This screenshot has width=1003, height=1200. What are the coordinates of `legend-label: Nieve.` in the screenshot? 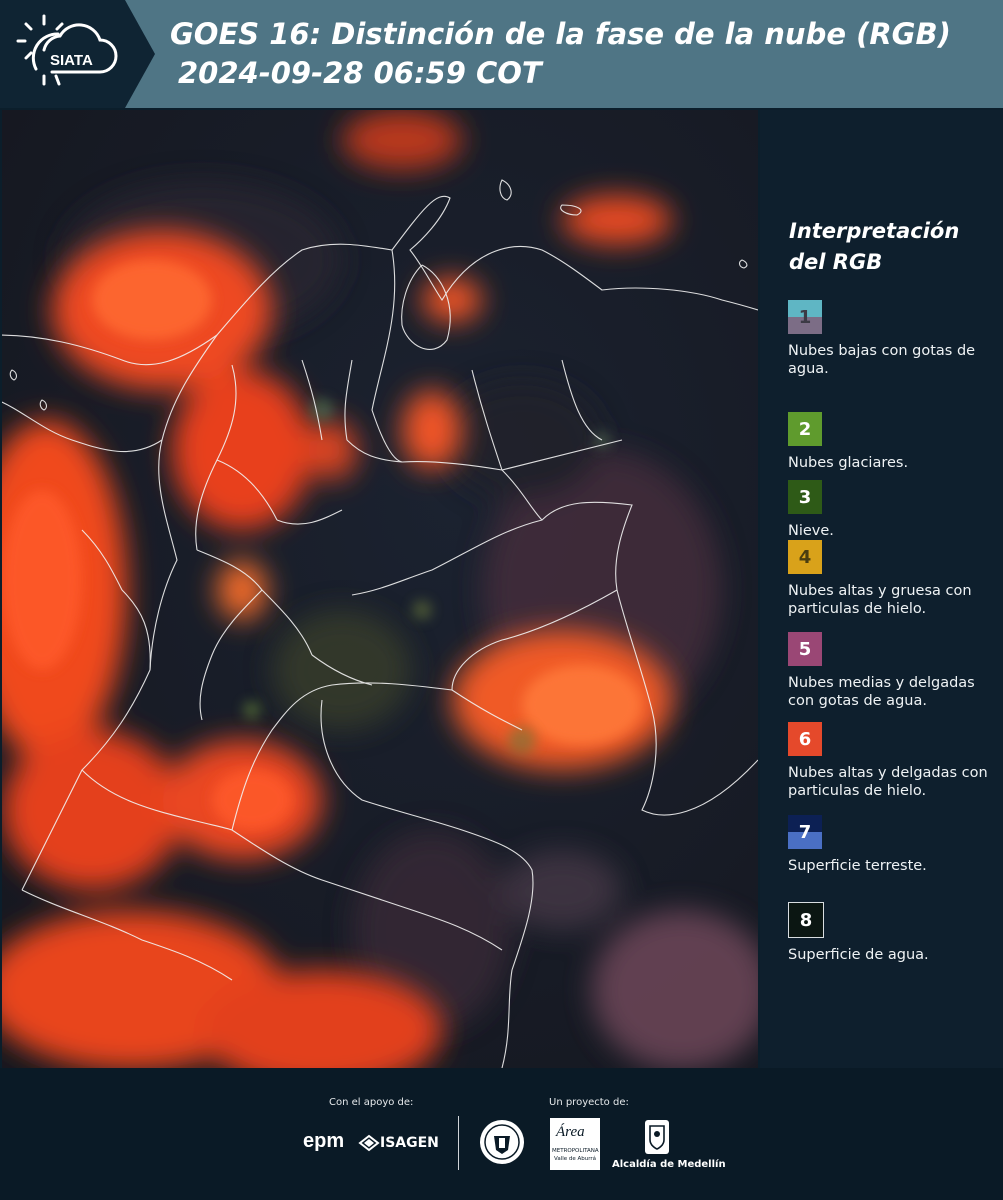 It's located at (811, 531).